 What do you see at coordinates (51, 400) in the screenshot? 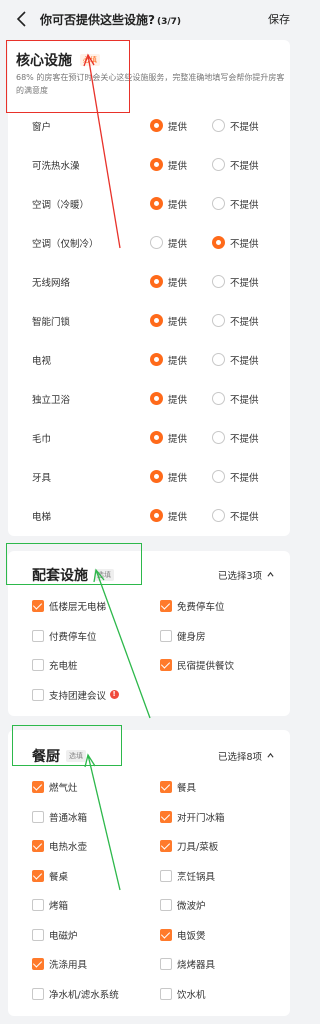
I see `facility-name: 独立卫浴` at bounding box center [51, 400].